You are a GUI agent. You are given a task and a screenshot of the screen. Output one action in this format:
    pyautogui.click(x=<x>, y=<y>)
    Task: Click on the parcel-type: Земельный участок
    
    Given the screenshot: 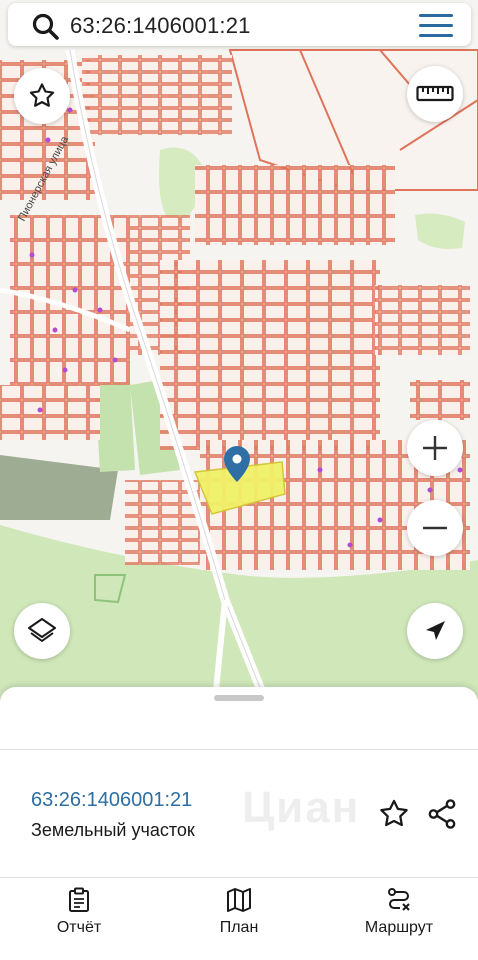 What is the action you would take?
    pyautogui.click(x=113, y=830)
    